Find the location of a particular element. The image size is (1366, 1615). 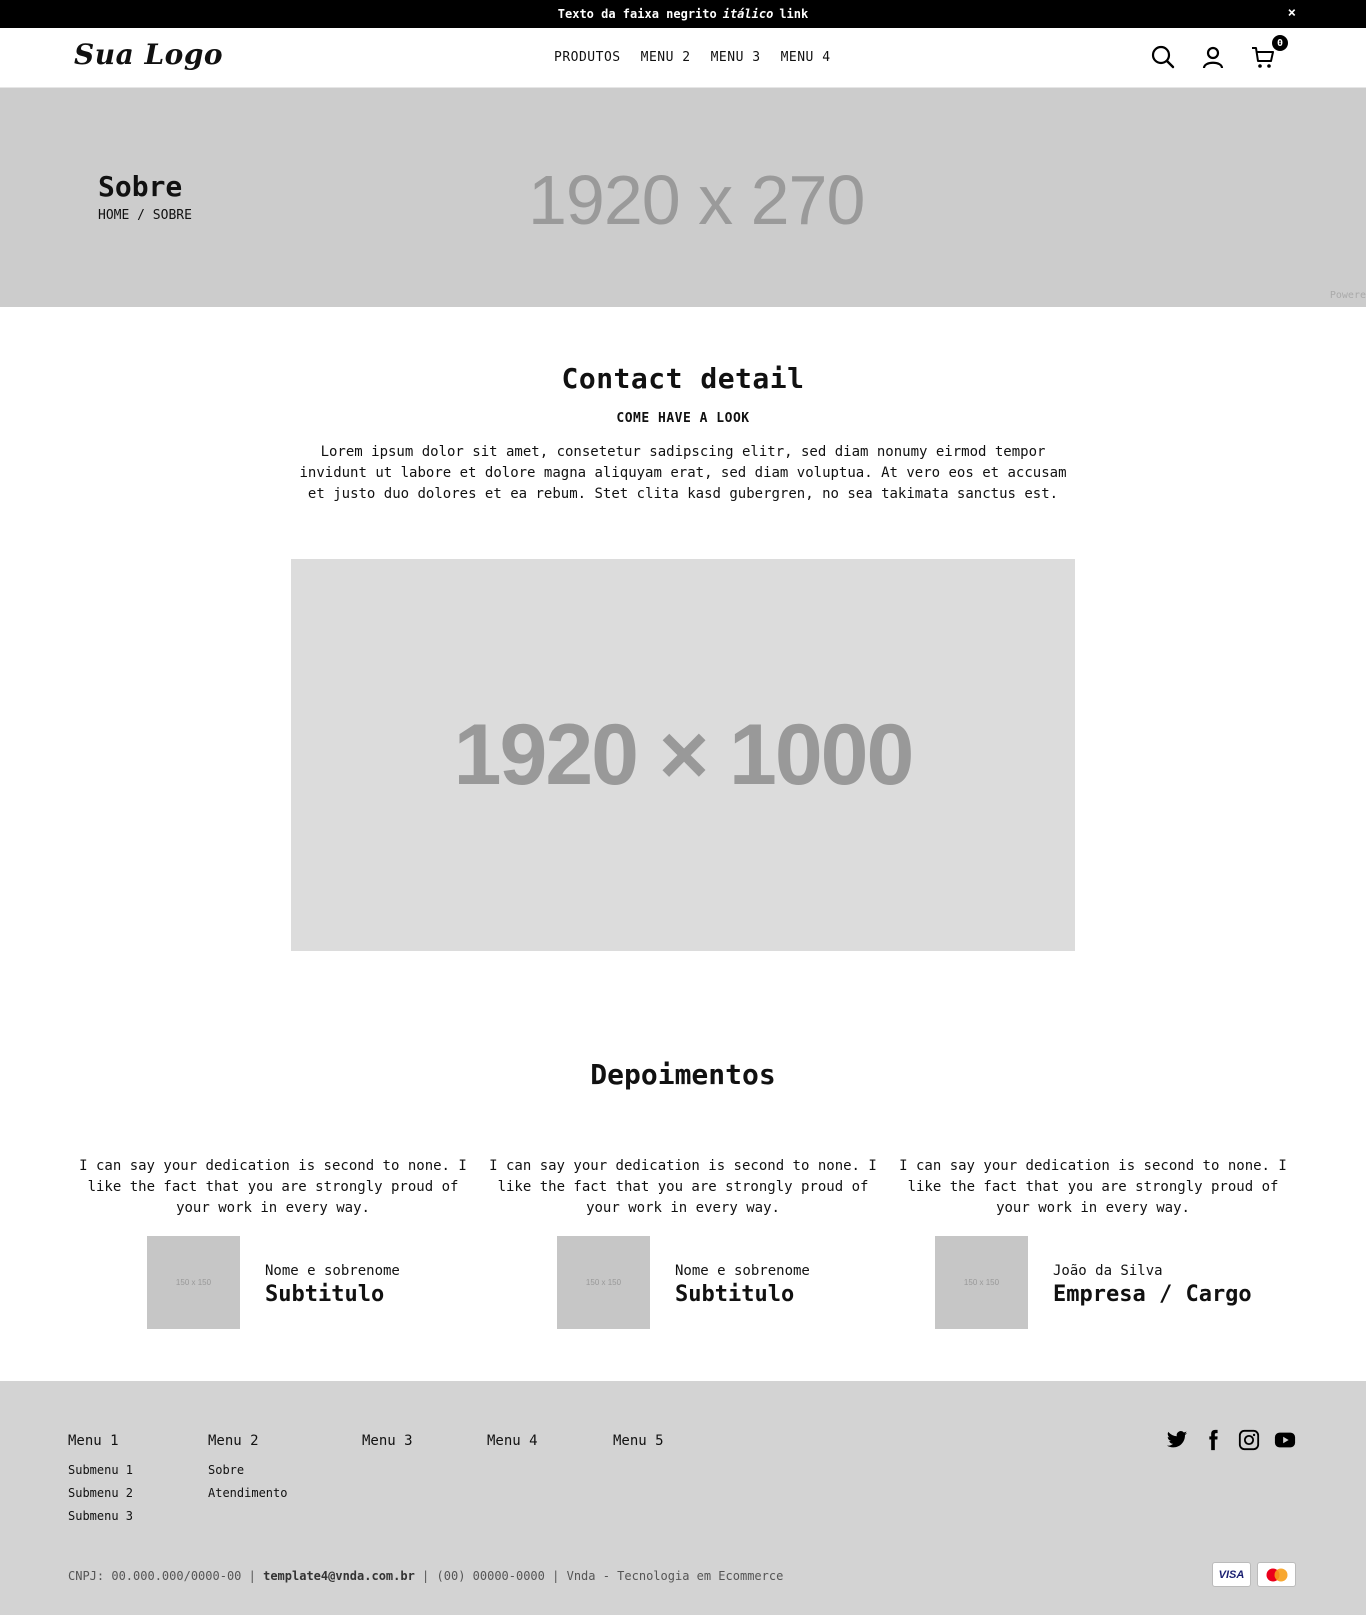

page-title: Sobre is located at coordinates (140, 186).